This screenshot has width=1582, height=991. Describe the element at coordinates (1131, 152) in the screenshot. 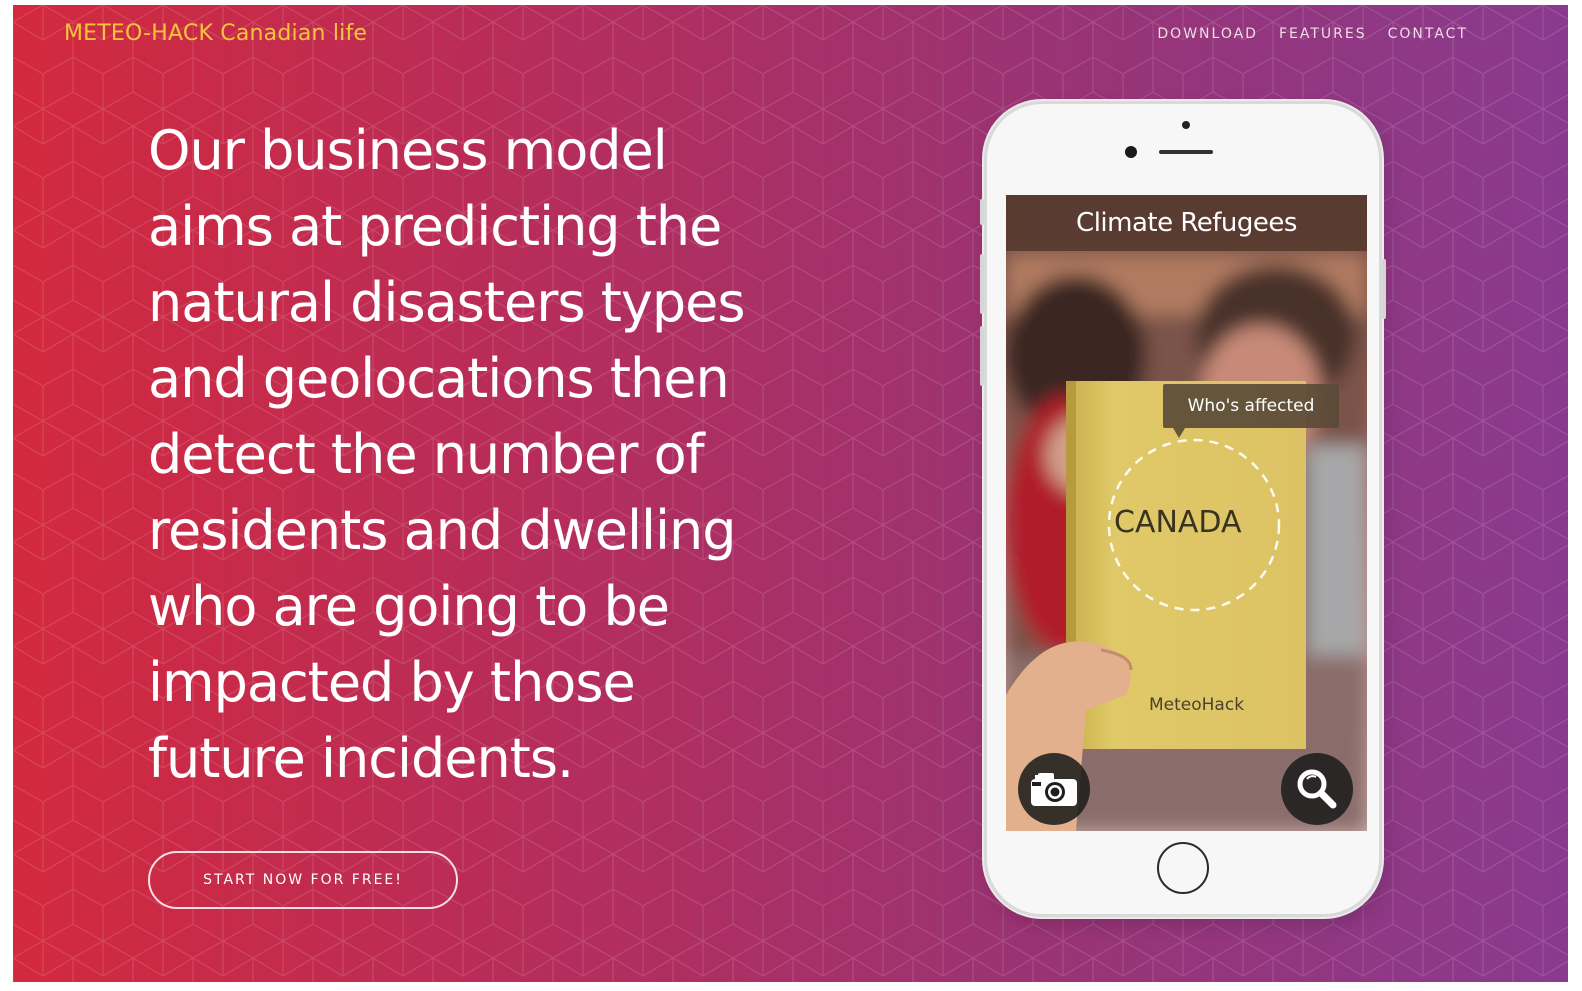

I see `proximity-sensor` at that location.